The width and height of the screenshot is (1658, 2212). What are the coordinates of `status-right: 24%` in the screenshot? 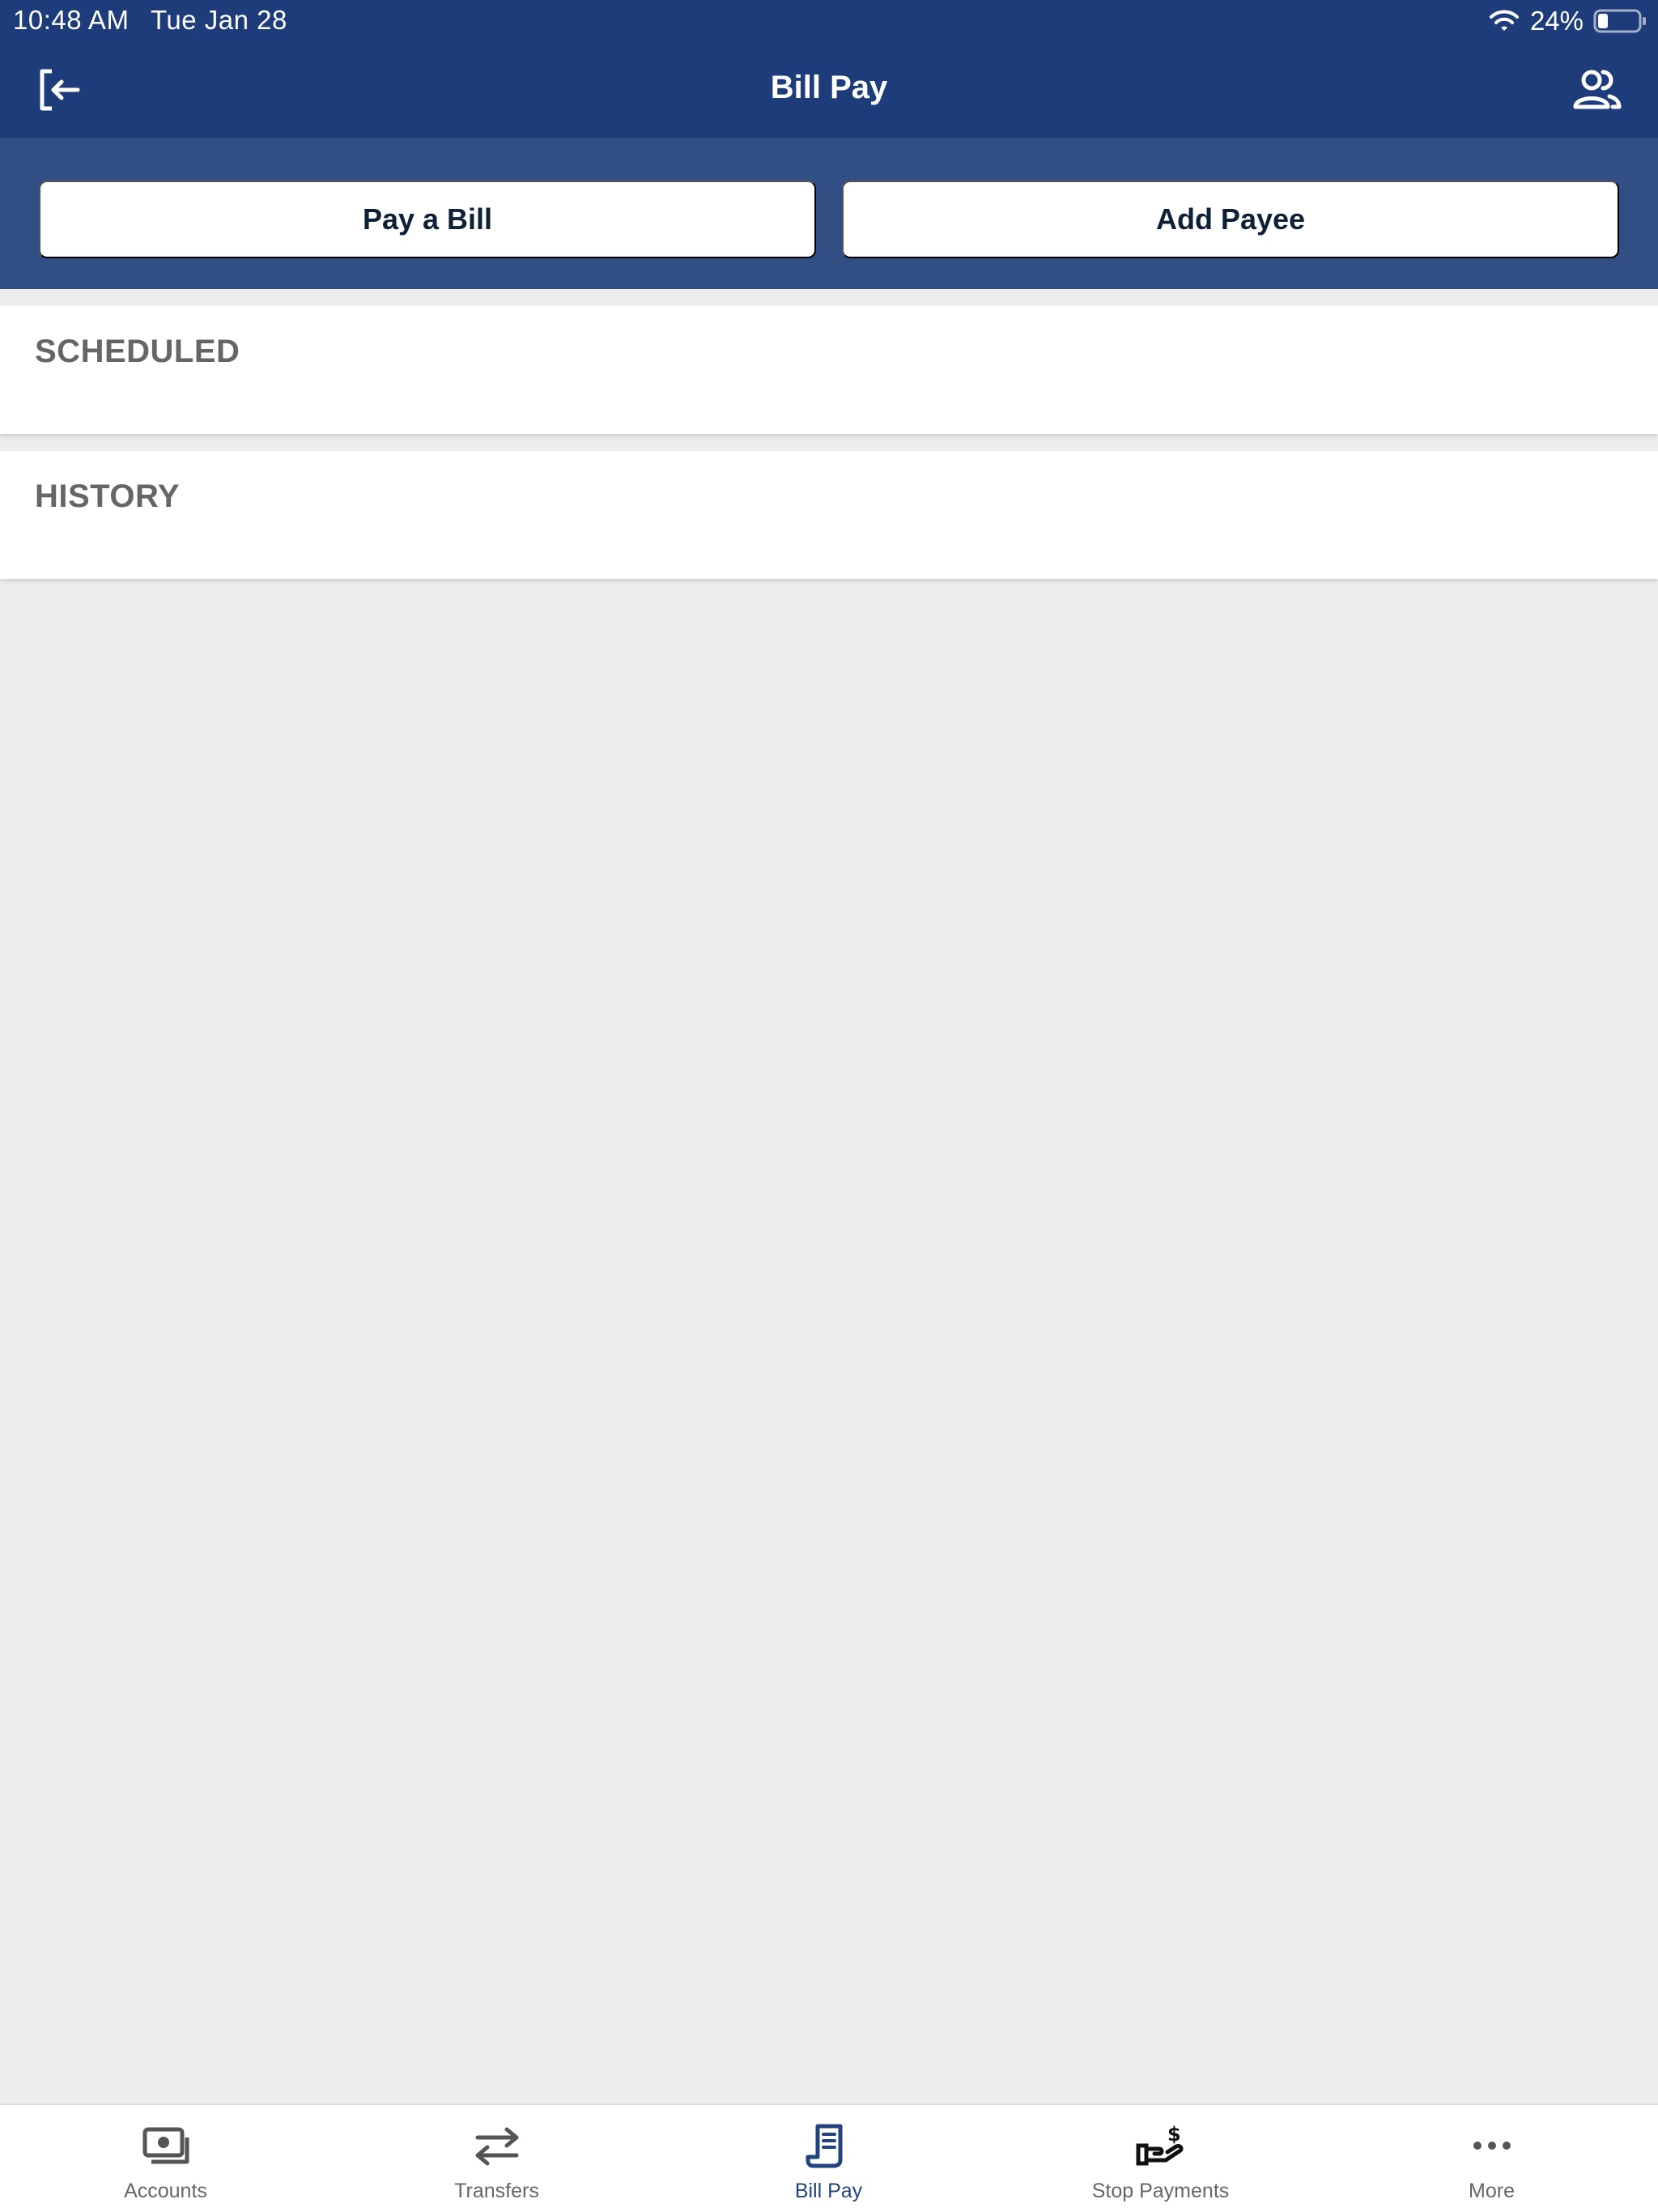 It's located at (1567, 21).